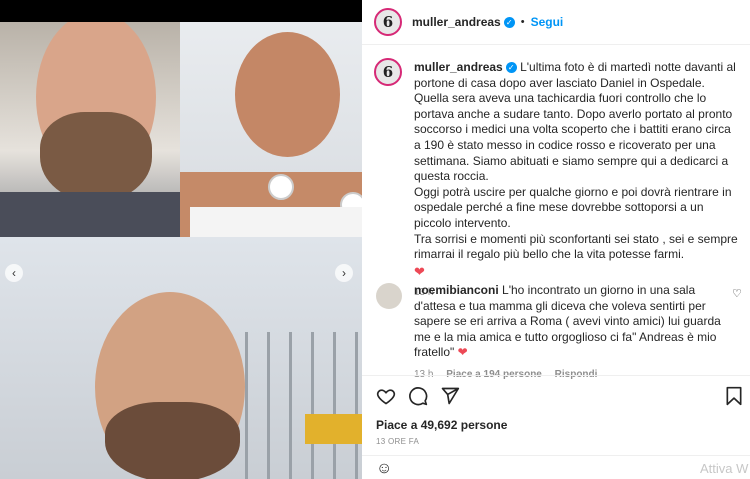  Describe the element at coordinates (388, 72) in the screenshot. I see `caption-avatar: 6` at that location.